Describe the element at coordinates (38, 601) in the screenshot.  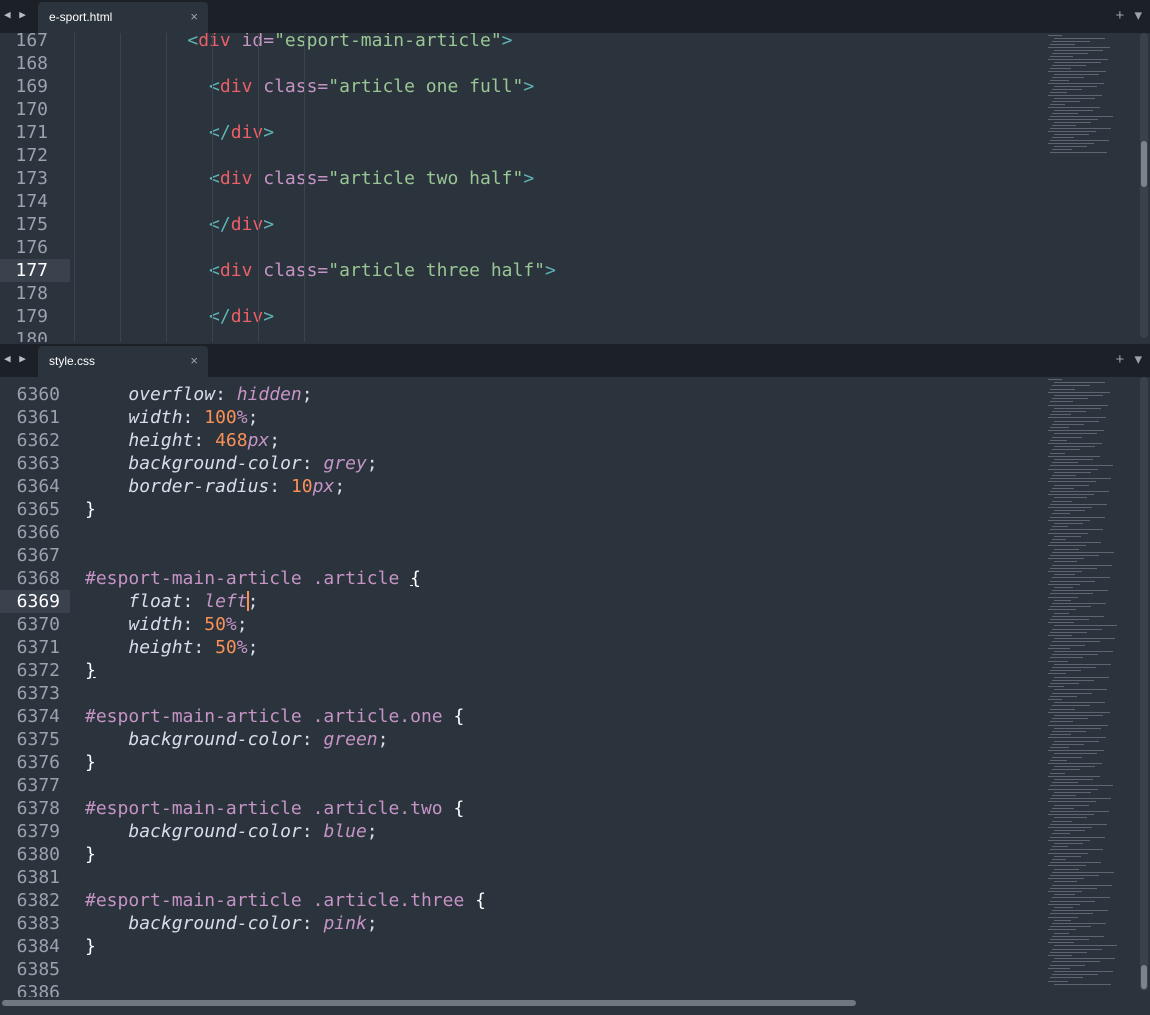
I see `line-number: 6369` at that location.